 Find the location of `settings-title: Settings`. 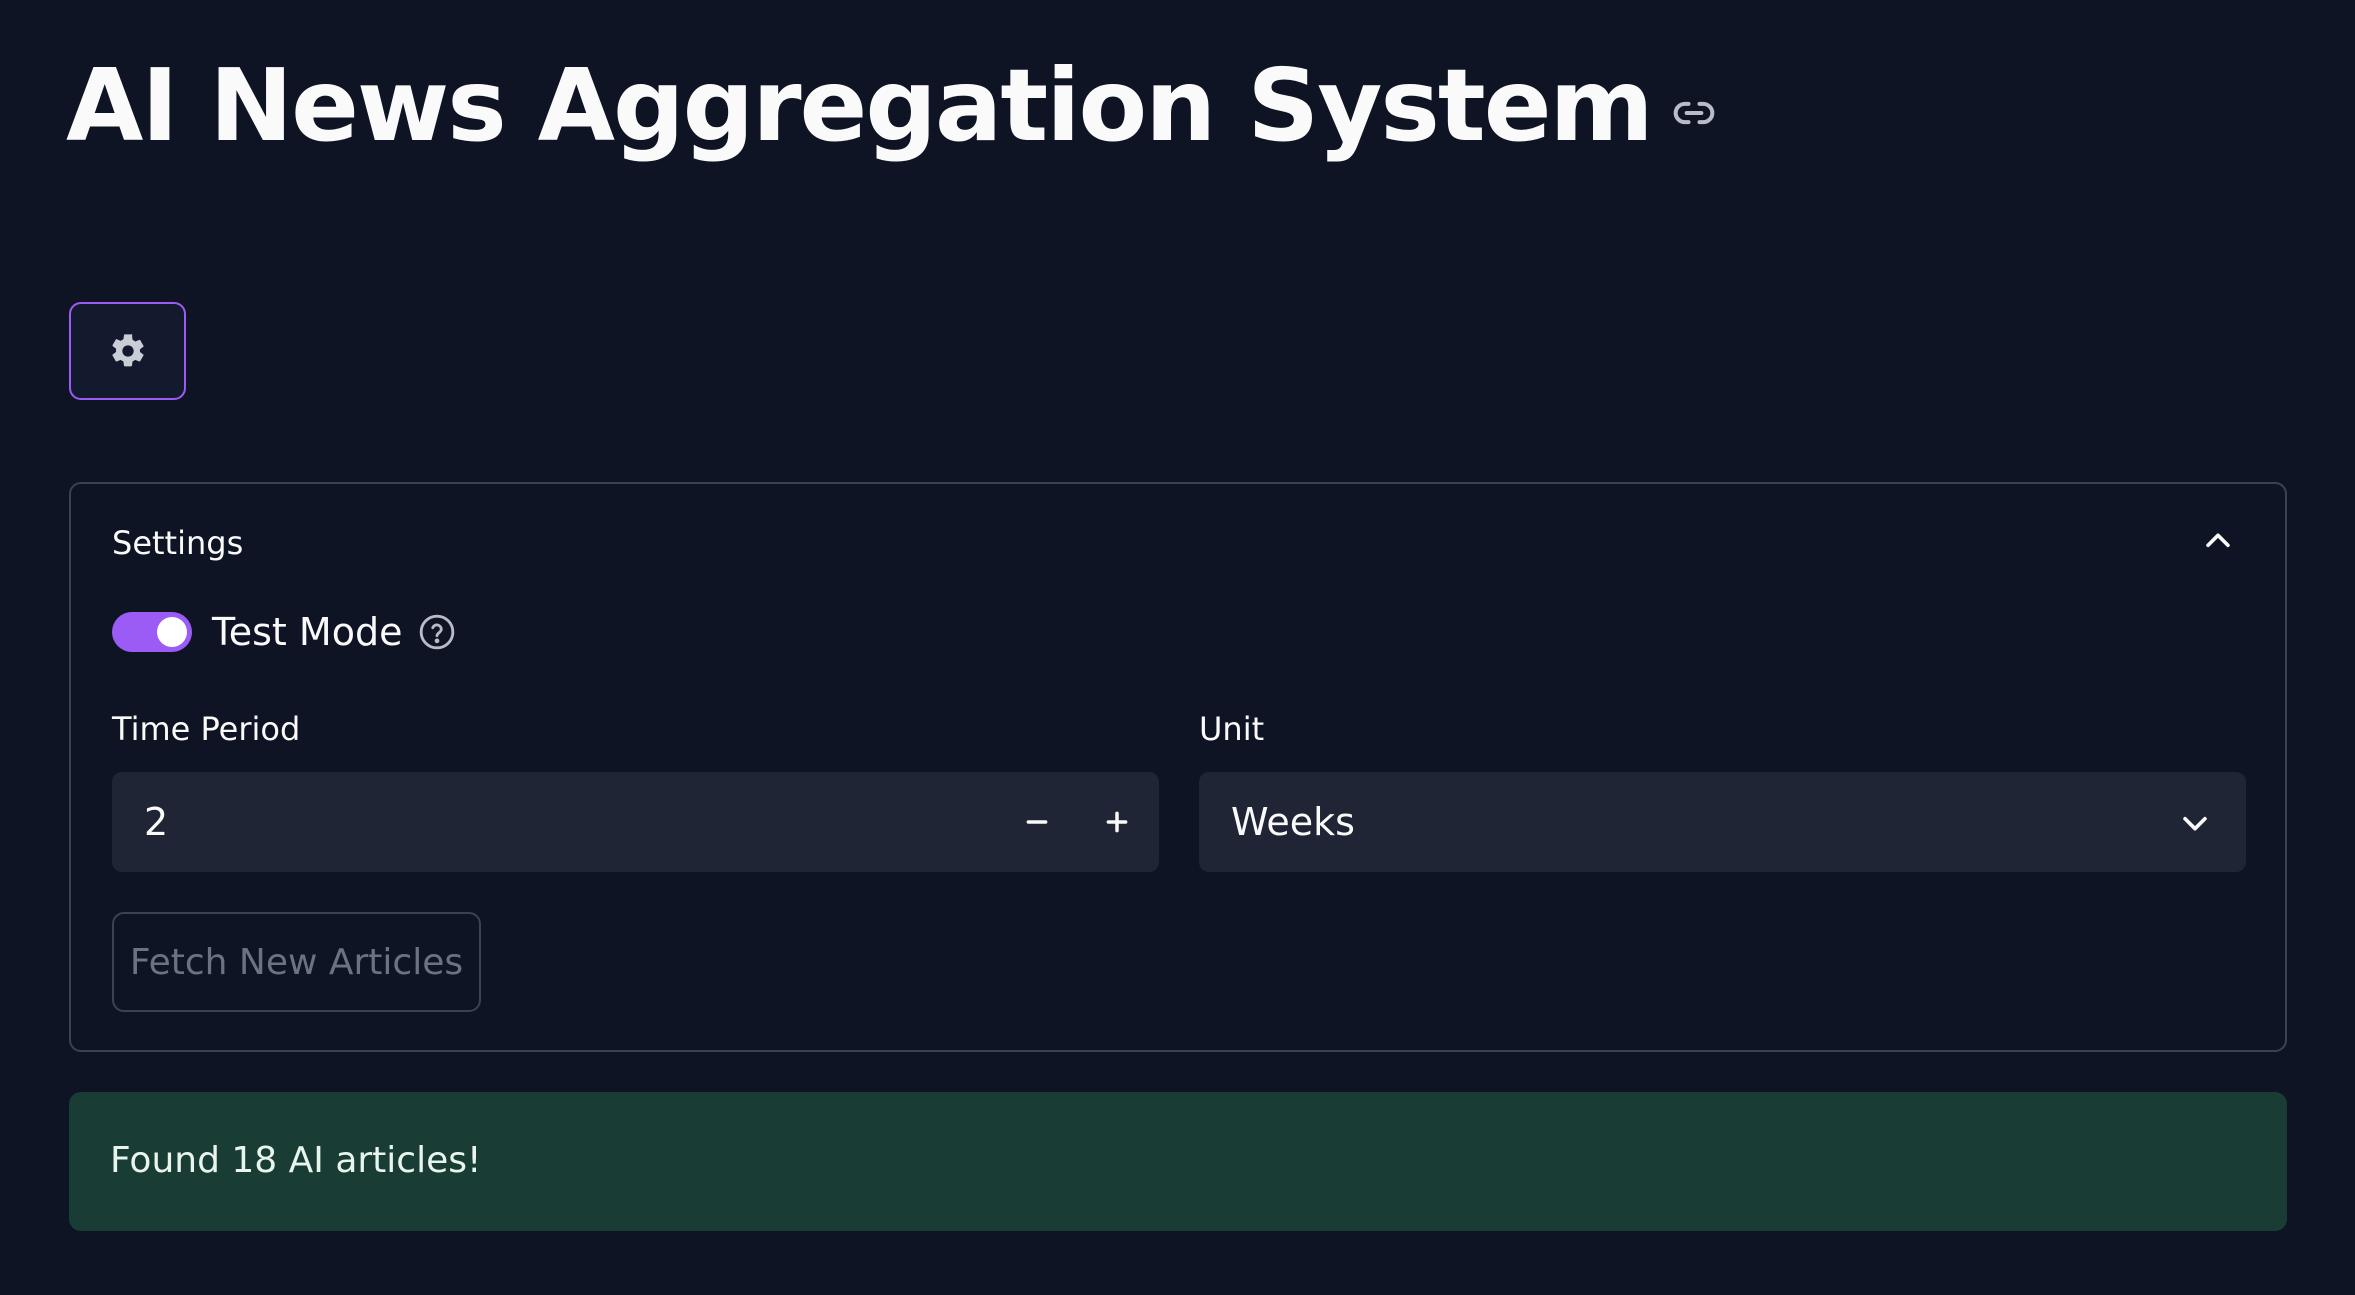

settings-title: Settings is located at coordinates (178, 543).